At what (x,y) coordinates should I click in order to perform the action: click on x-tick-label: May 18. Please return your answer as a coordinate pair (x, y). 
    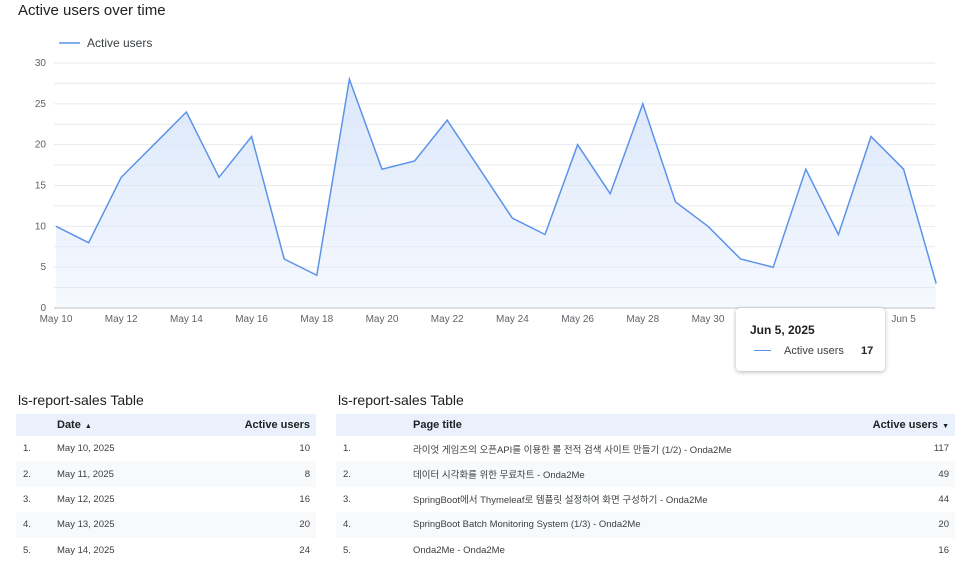
    Looking at the image, I should click on (316, 319).